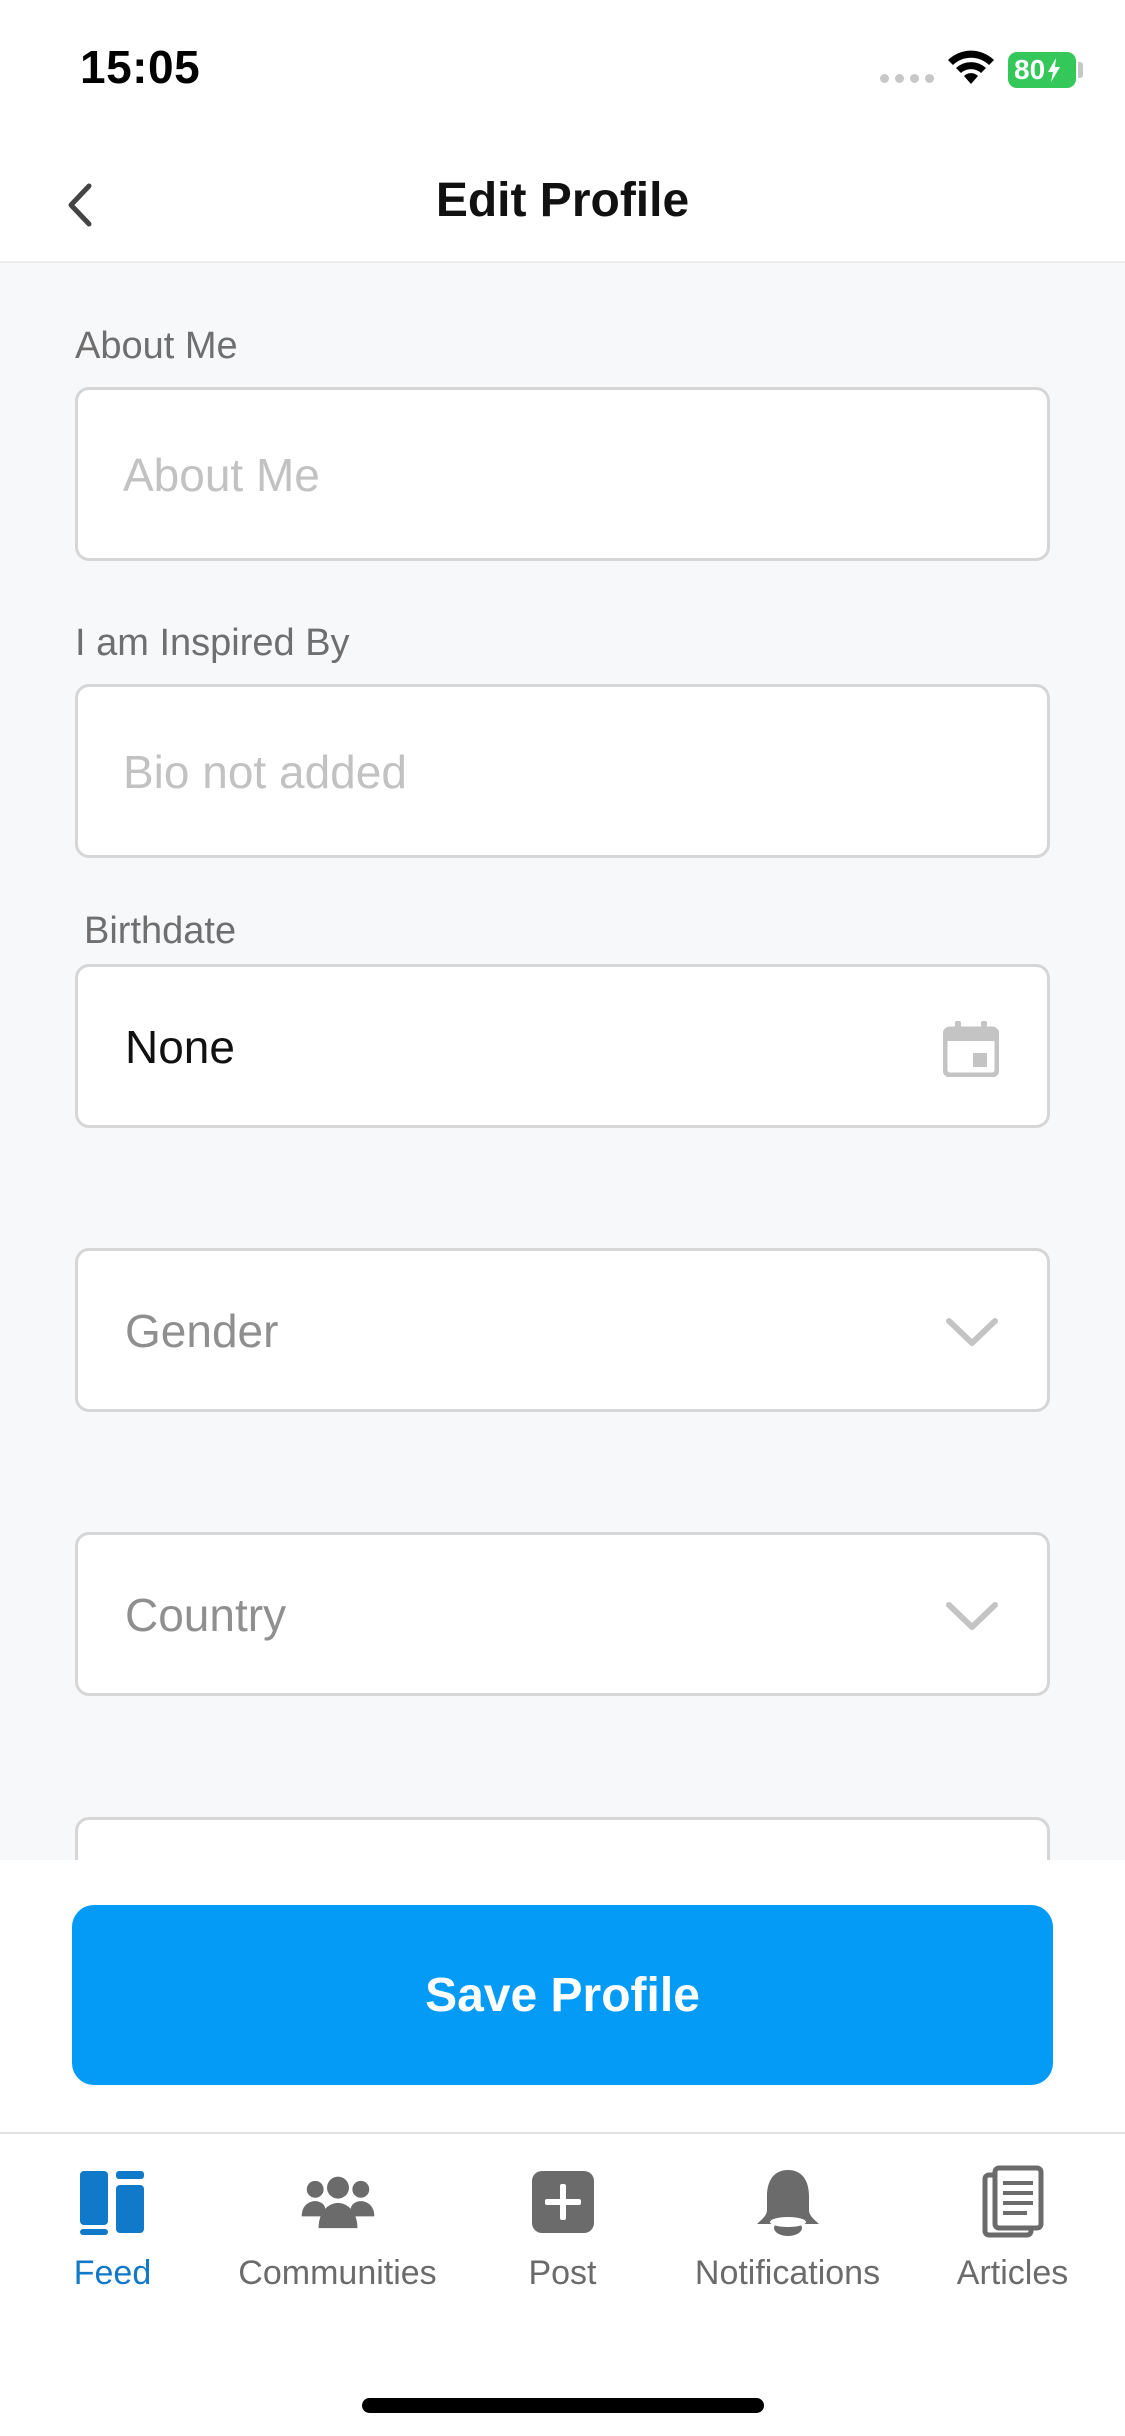  What do you see at coordinates (206, 1615) in the screenshot?
I see `country-placeholder: Country` at bounding box center [206, 1615].